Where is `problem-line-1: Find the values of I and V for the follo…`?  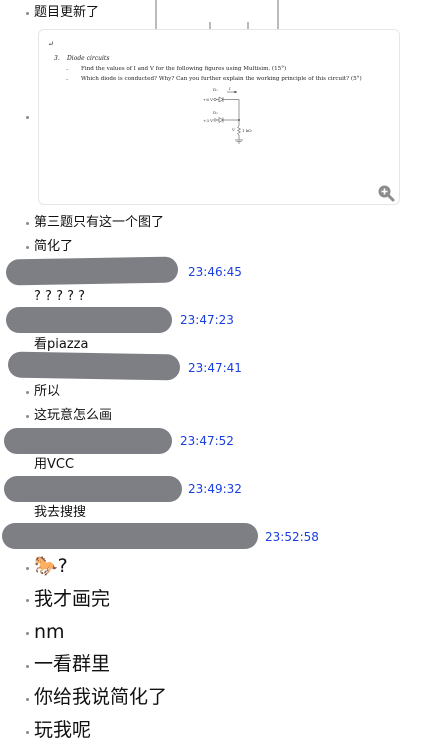
problem-line-1: Find the values of I and V for the follo… is located at coordinates (184, 69).